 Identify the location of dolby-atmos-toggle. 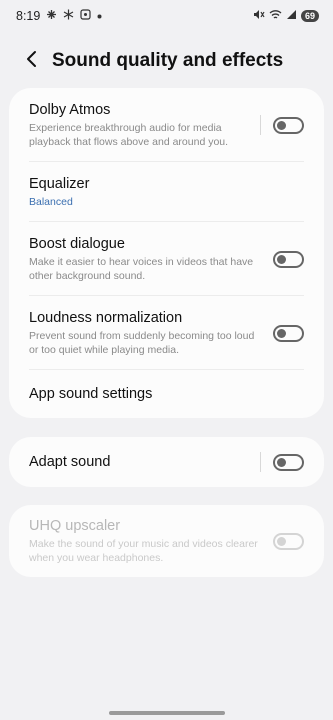
(288, 125).